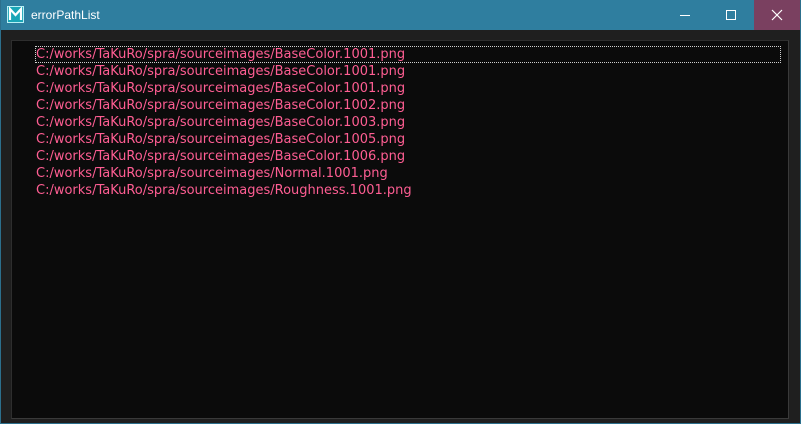  I want to click on maximize-icon, so click(731, 15).